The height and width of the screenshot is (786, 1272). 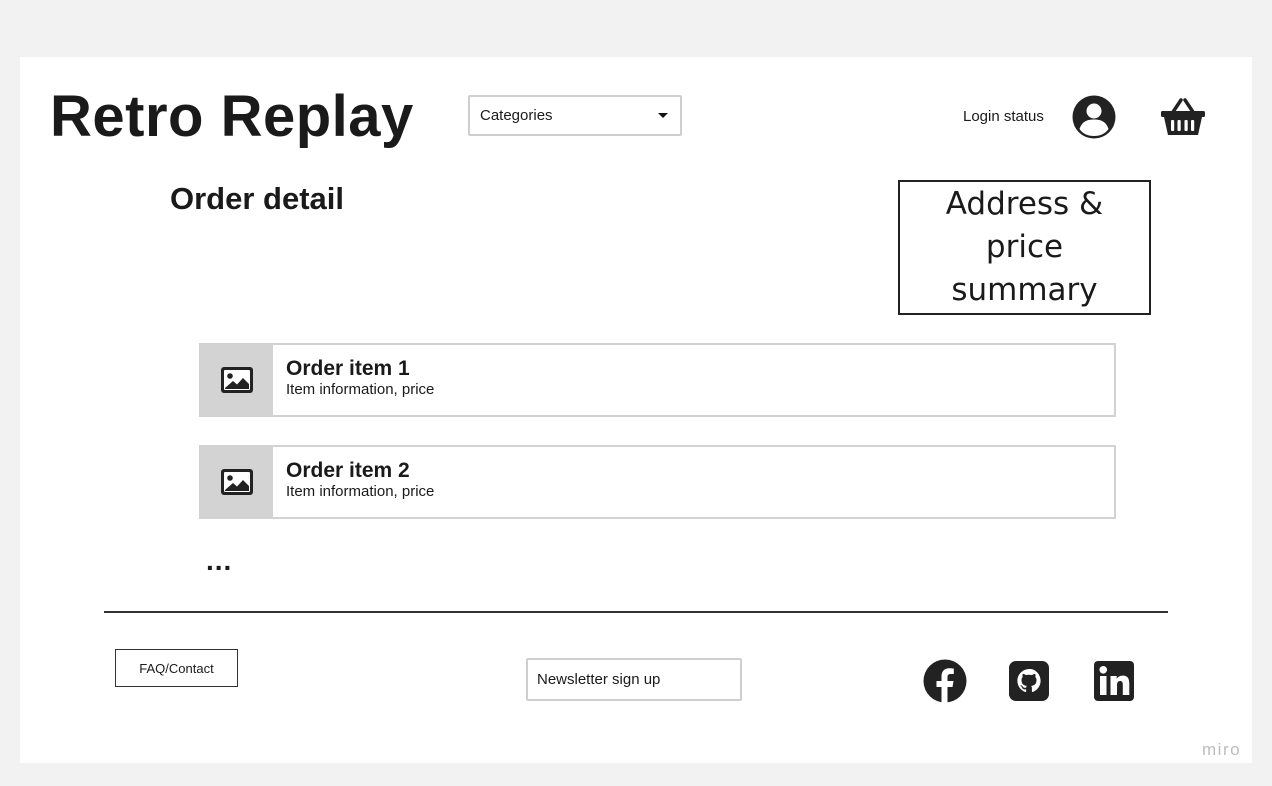 I want to click on faq-contact-button: FAQ/Contact, so click(x=176, y=668).